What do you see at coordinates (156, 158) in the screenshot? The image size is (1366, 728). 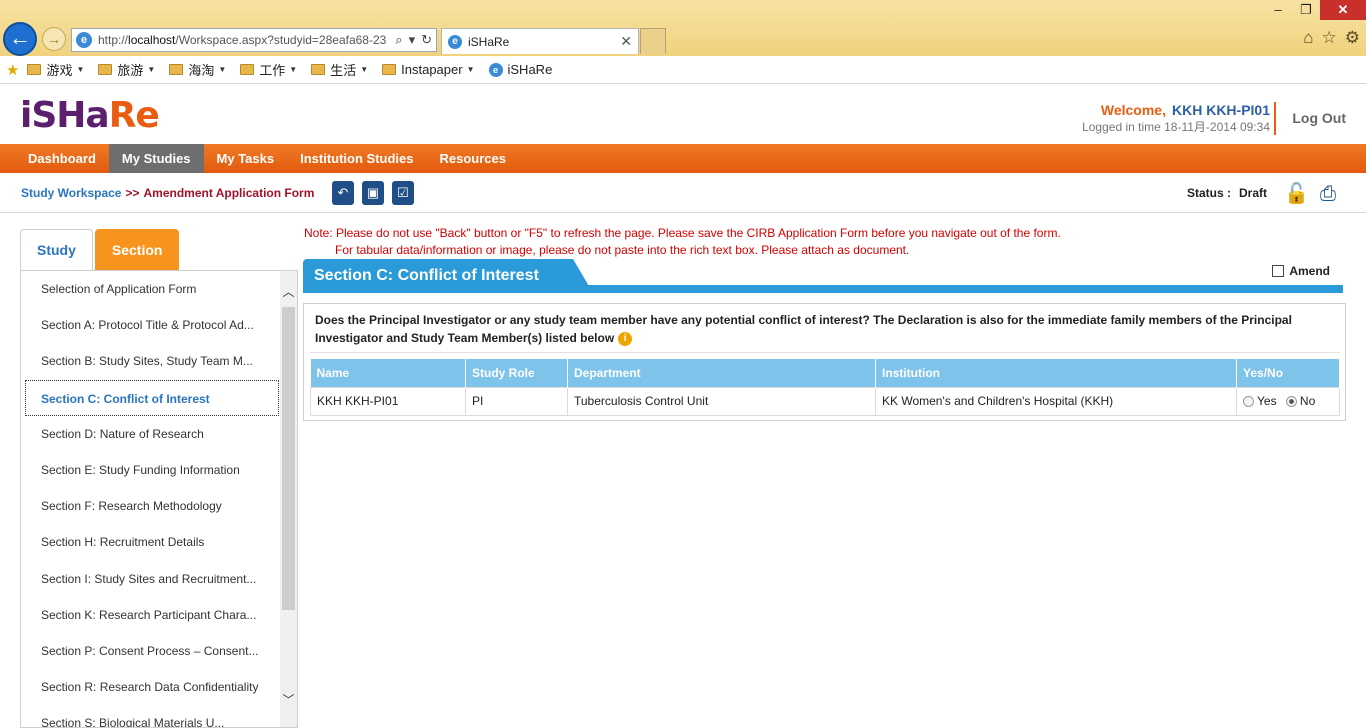 I see `nav-my-studies: My Studies` at bounding box center [156, 158].